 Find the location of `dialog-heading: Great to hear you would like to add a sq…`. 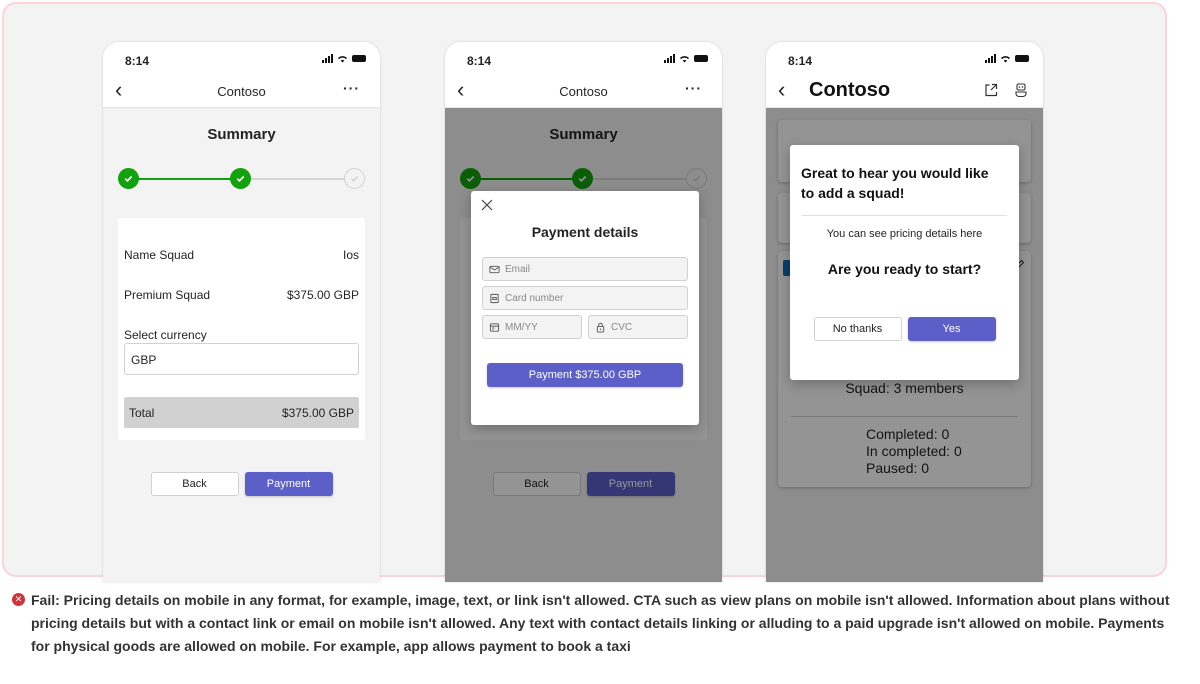

dialog-heading: Great to hear you would like to add a sq… is located at coordinates (895, 183).